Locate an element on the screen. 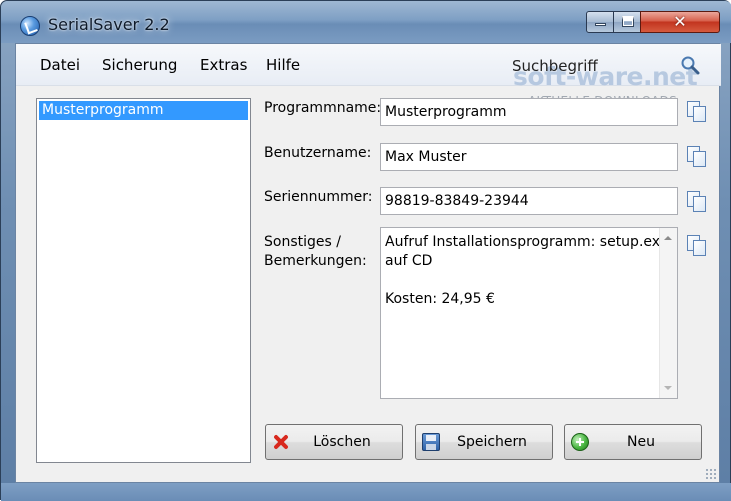 The height and width of the screenshot is (501, 731). maximize-icon is located at coordinates (628, 21).